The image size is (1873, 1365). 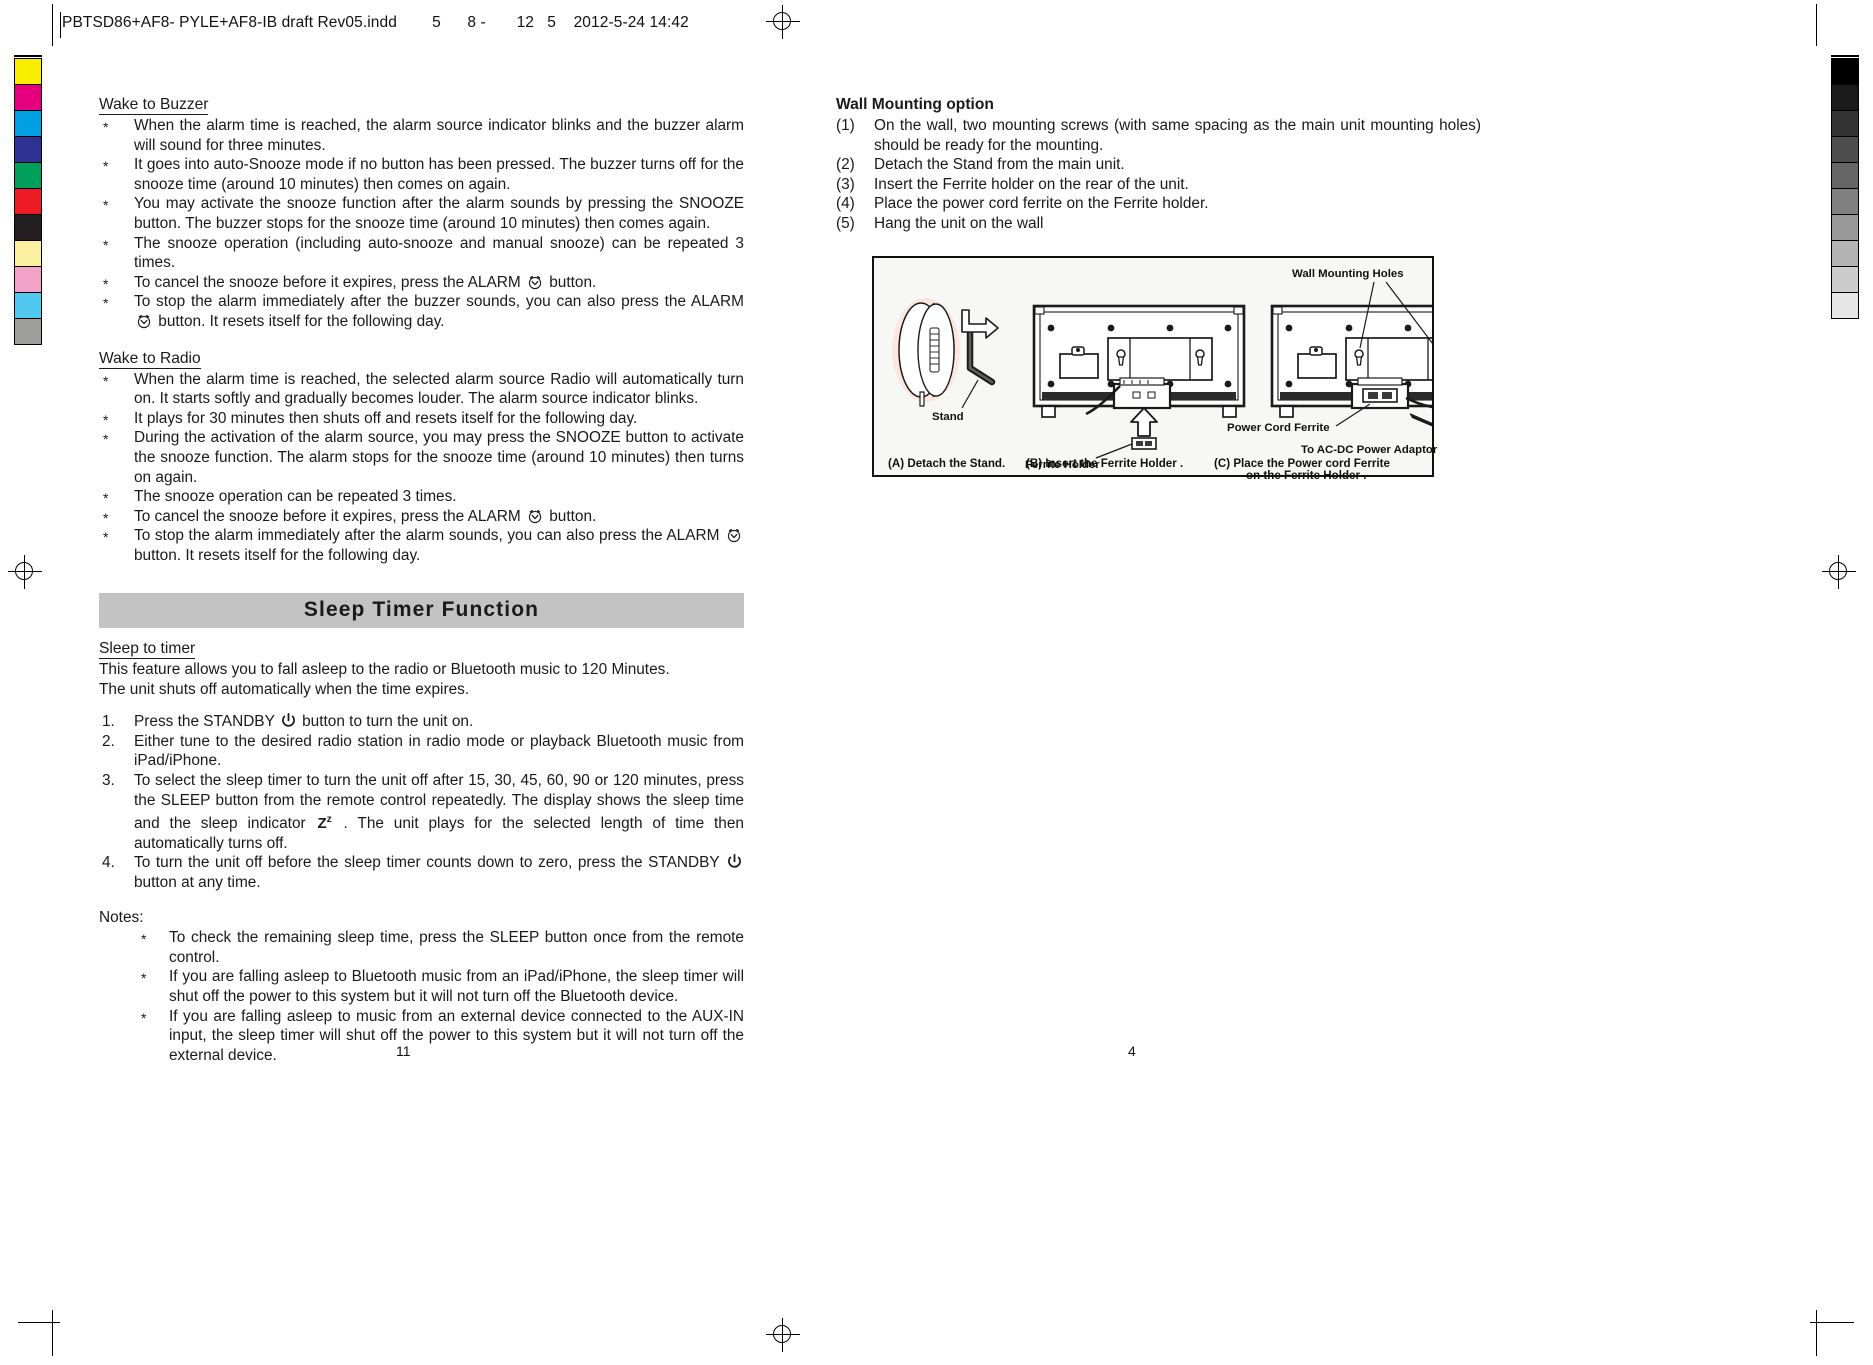 I want to click on step-text: Hang the unit on the wall, so click(x=959, y=223).